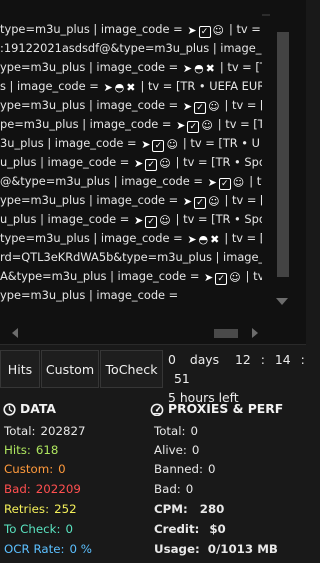 The image size is (320, 563). What do you see at coordinates (70, 143) in the screenshot?
I see `log-line-text: 3u_plus | image_code =` at bounding box center [70, 143].